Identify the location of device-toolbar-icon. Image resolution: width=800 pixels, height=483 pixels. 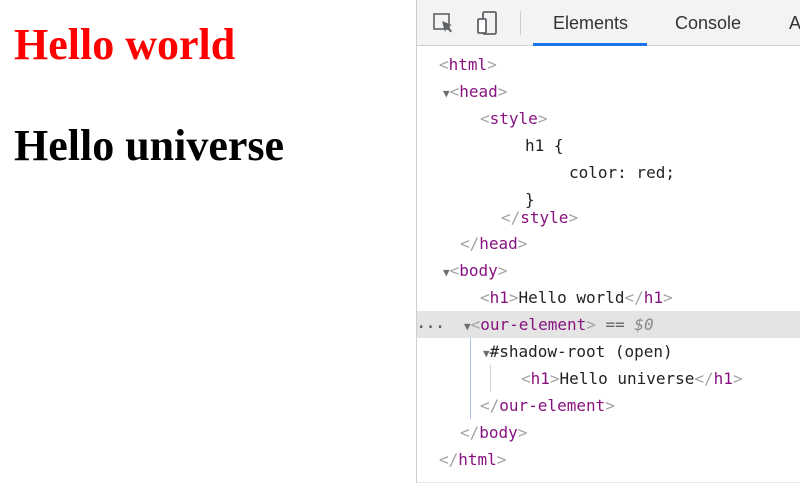
(488, 23).